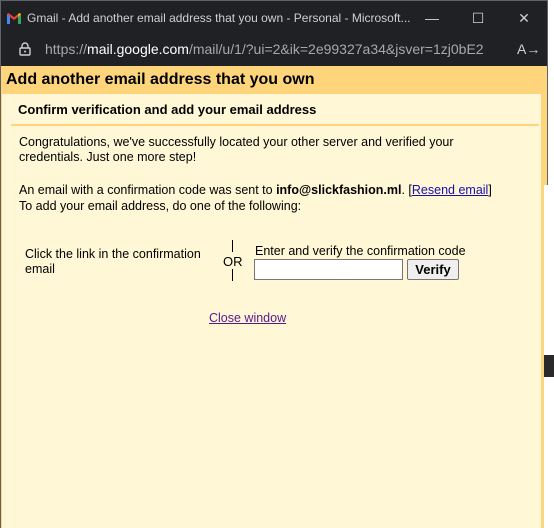 The height and width of the screenshot is (528, 554). What do you see at coordinates (232, 246) in the screenshot?
I see `or-divider-top` at bounding box center [232, 246].